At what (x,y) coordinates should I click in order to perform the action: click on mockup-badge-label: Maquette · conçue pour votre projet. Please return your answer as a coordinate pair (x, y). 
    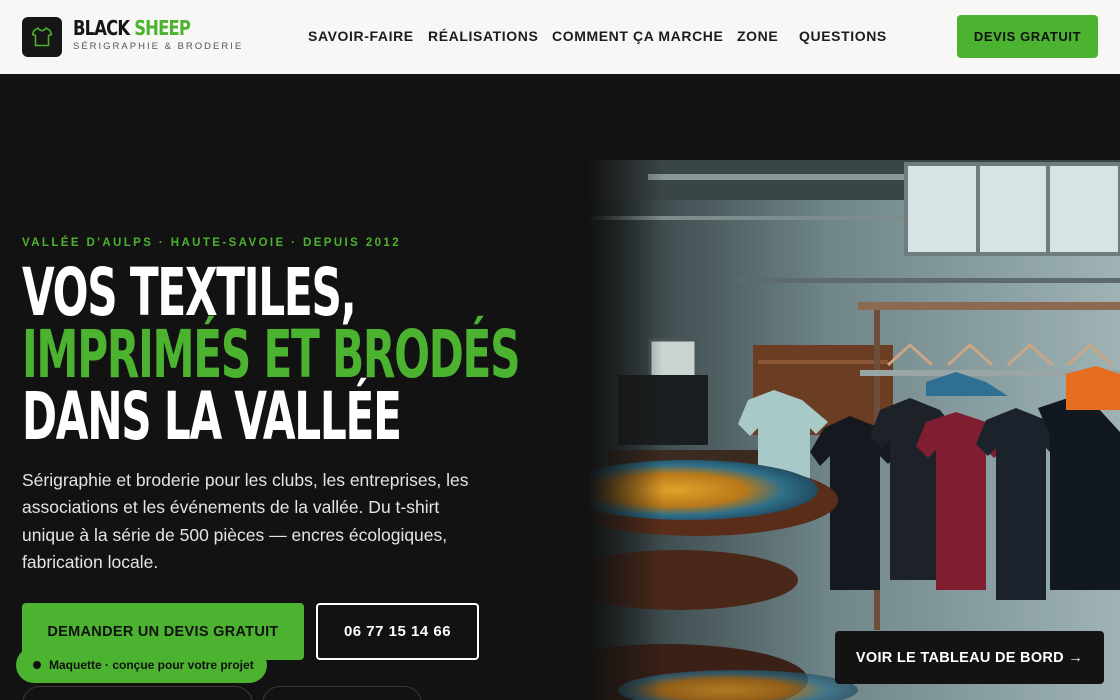
    Looking at the image, I should click on (151, 665).